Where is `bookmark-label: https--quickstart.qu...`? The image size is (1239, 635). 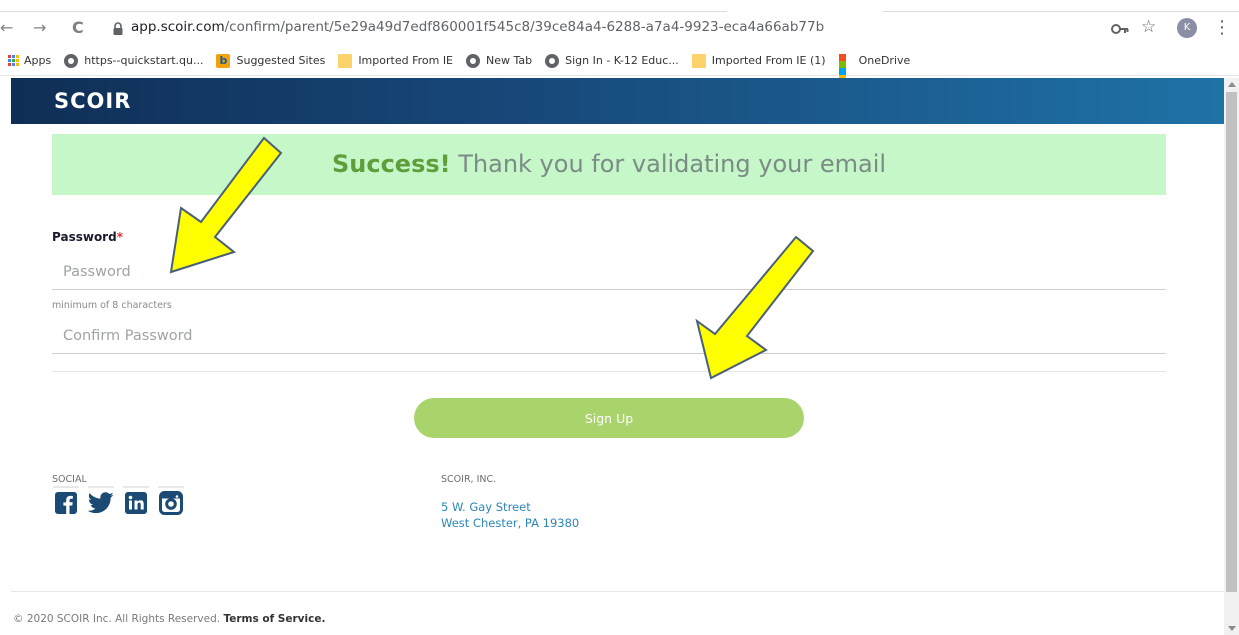
bookmark-label: https--quickstart.qu... is located at coordinates (144, 60).